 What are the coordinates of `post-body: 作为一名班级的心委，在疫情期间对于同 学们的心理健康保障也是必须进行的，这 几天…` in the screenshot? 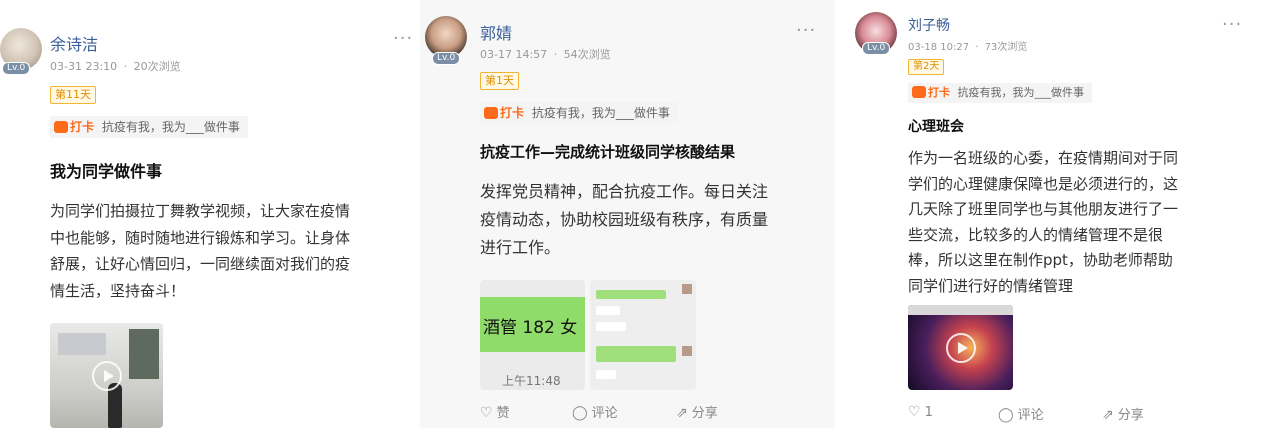 It's located at (1043, 222).